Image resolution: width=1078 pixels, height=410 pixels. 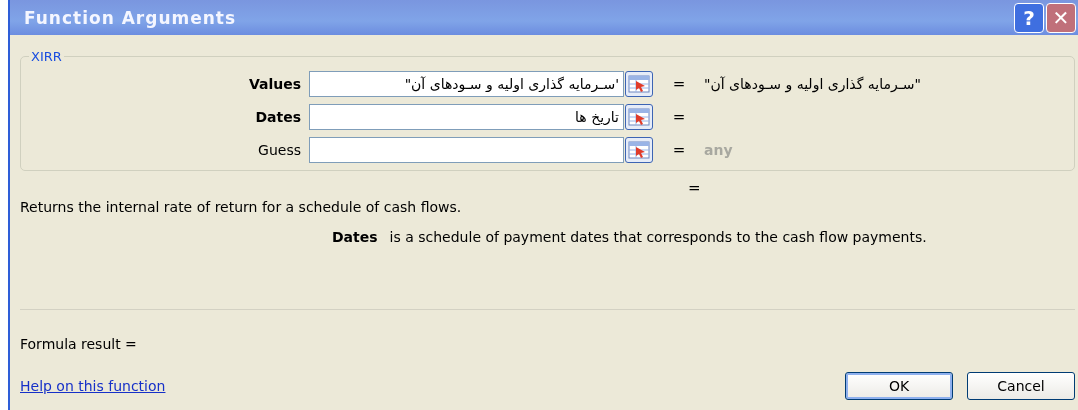 I want to click on argument-name: Dates, so click(x=355, y=237).